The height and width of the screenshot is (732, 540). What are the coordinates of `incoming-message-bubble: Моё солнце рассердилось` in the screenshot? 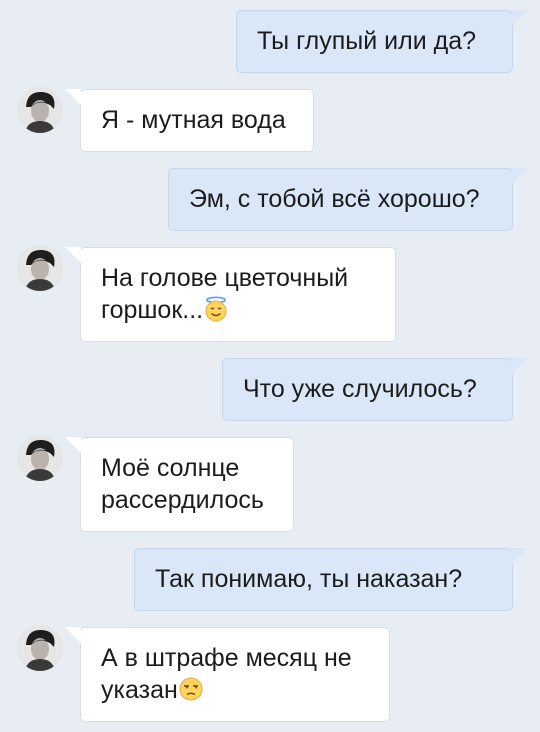 It's located at (179, 484).